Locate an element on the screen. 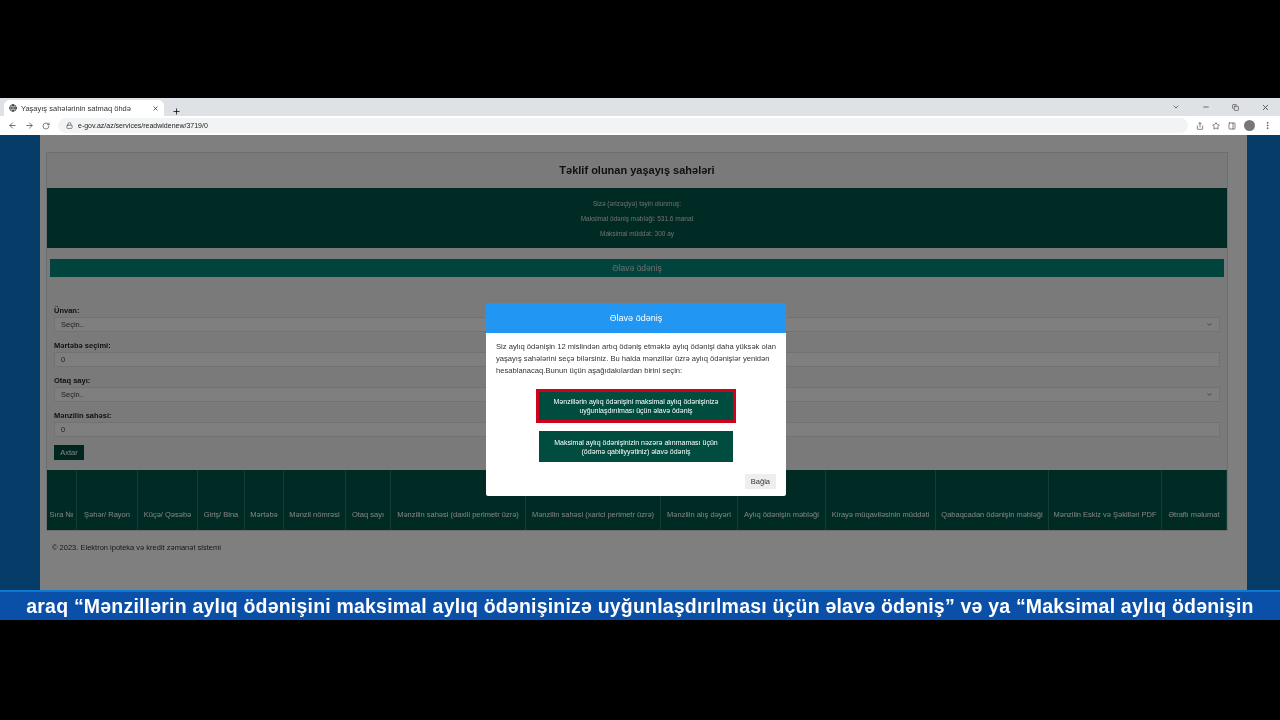 Image resolution: width=1280 pixels, height=720 pixels. page-title: Təklif olunan yaşayış sahələri is located at coordinates (637, 170).